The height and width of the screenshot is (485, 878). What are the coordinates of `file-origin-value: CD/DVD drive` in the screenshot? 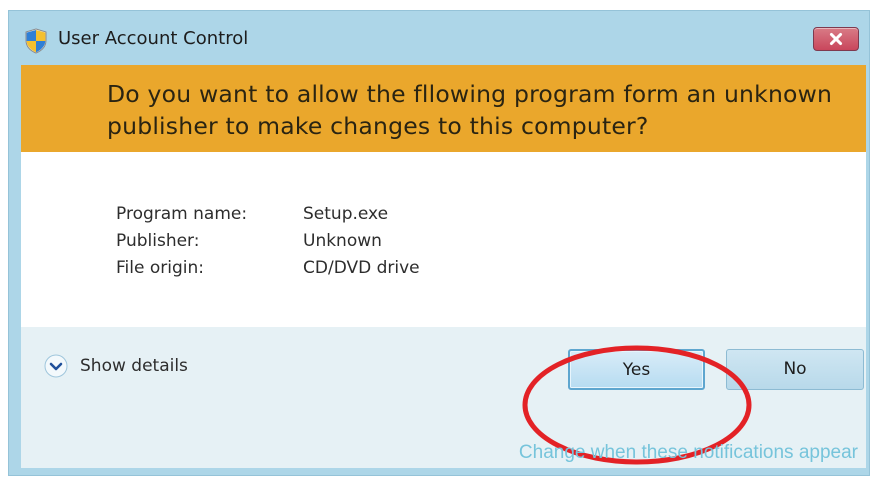 It's located at (361, 268).